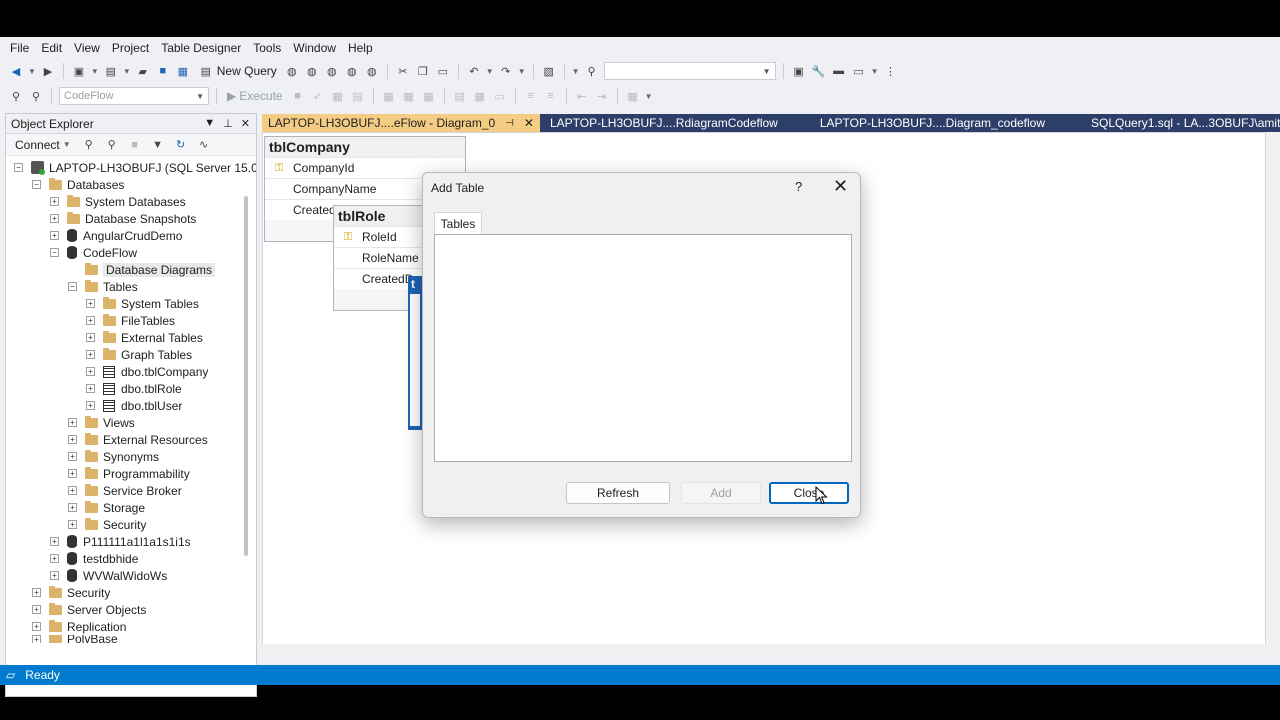 This screenshot has height=720, width=1280. Describe the element at coordinates (890, 71) in the screenshot. I see `toolbar-options-icon: ⋮` at that location.